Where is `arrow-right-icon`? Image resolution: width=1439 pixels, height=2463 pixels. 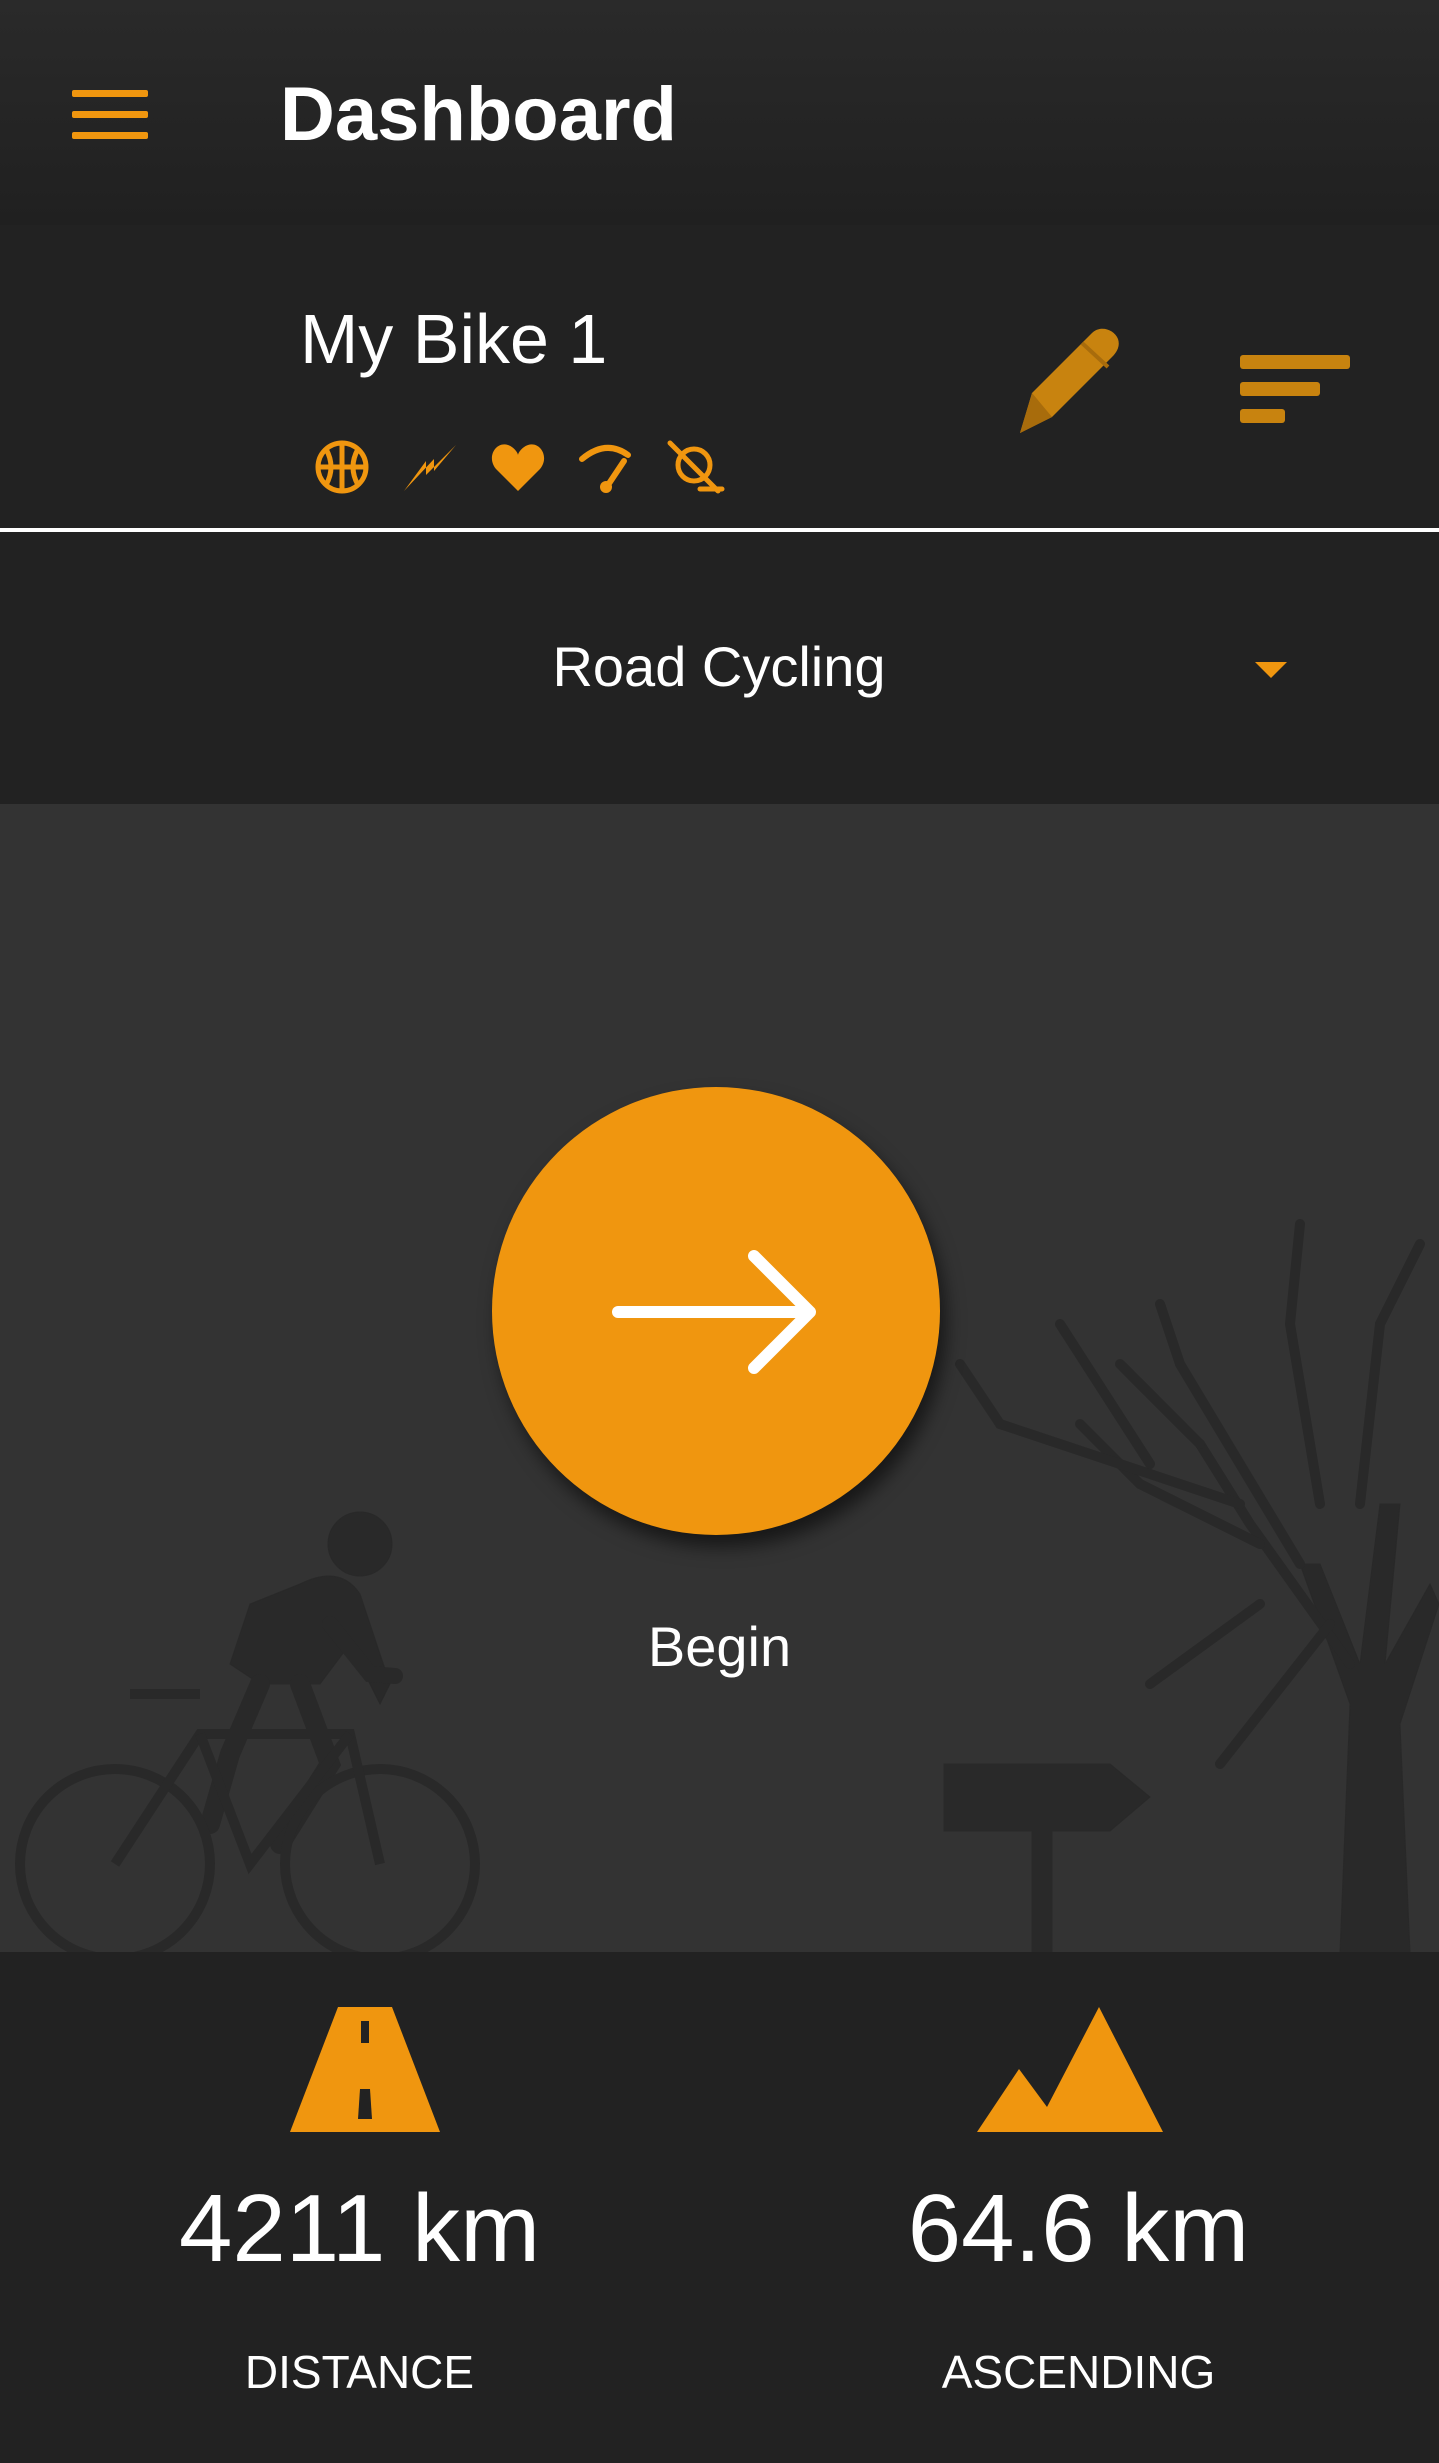 arrow-right-icon is located at coordinates (714, 1312).